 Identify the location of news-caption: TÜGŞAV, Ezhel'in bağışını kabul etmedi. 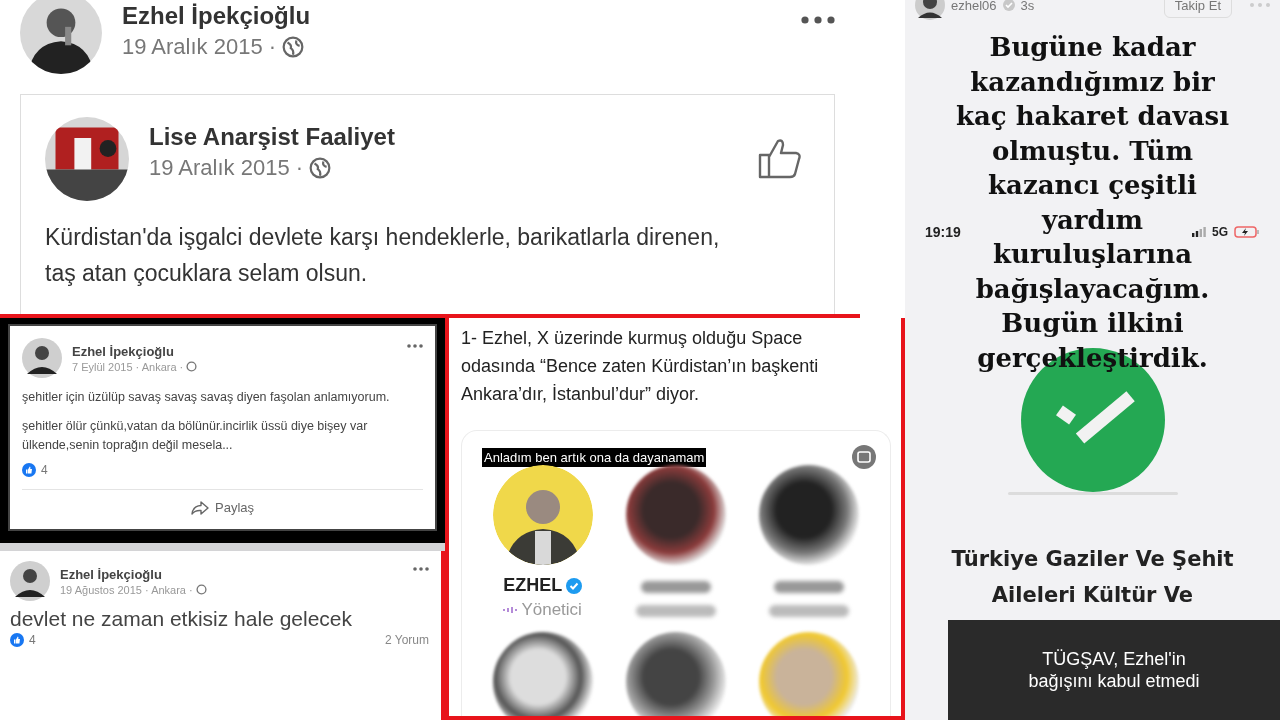
(1114, 670).